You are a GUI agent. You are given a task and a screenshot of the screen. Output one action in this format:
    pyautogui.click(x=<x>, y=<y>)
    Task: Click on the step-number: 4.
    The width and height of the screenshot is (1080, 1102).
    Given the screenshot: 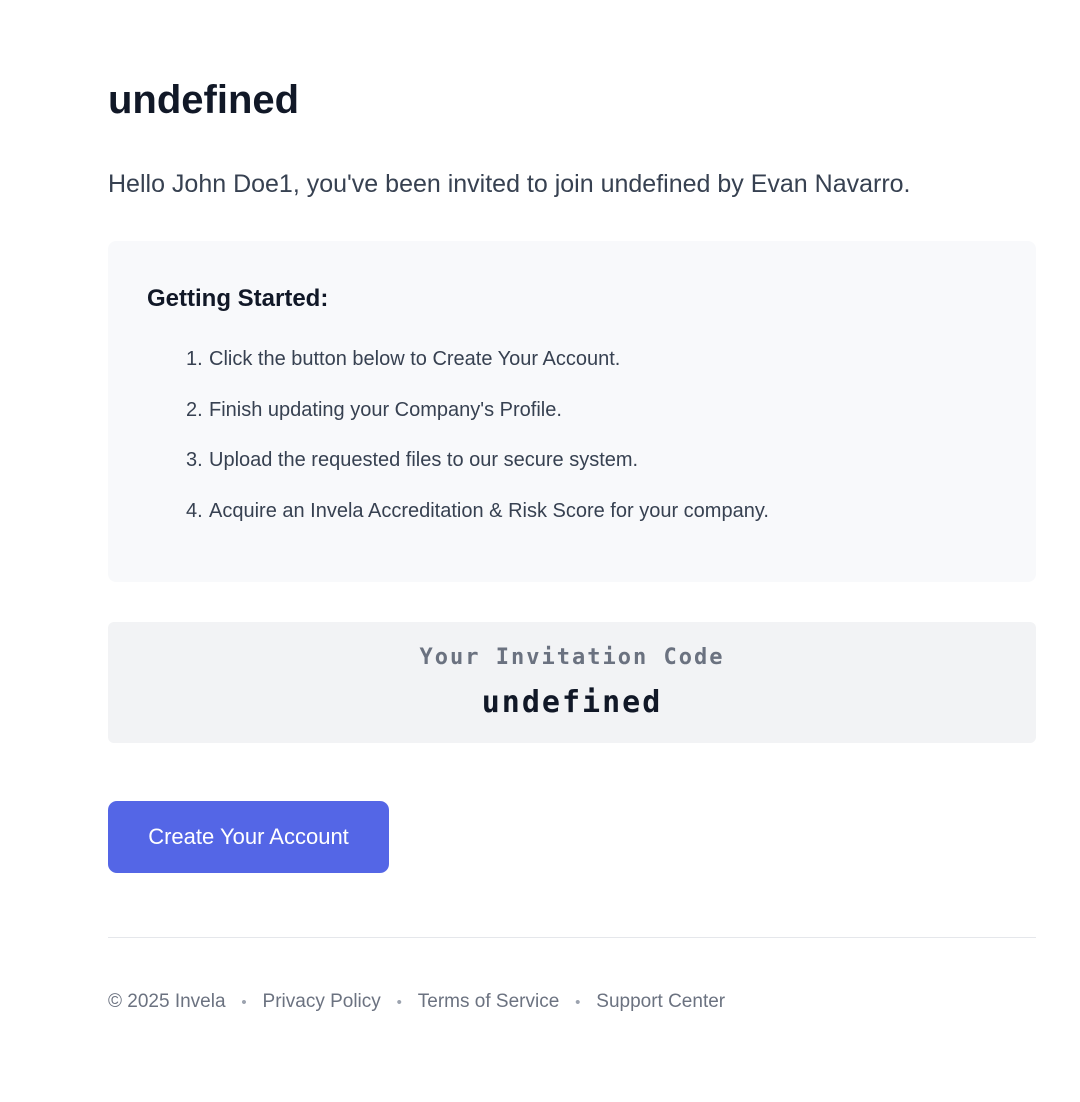 What is the action you would take?
    pyautogui.click(x=194, y=511)
    